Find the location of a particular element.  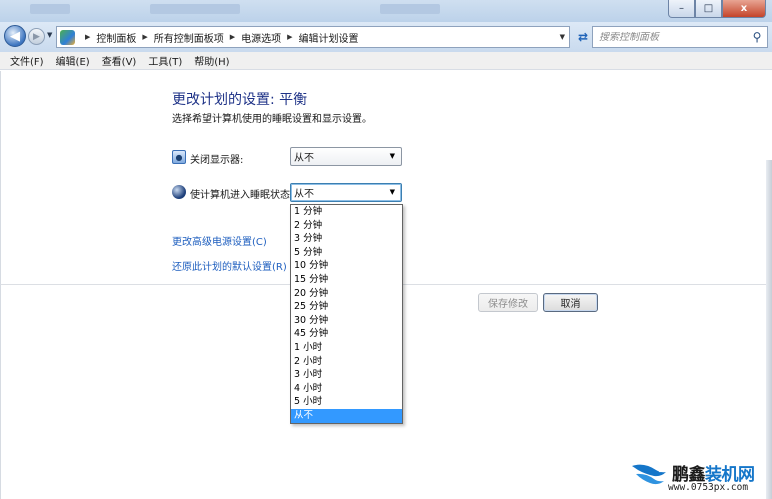

refresh-icon: ⇄ is located at coordinates (583, 37).